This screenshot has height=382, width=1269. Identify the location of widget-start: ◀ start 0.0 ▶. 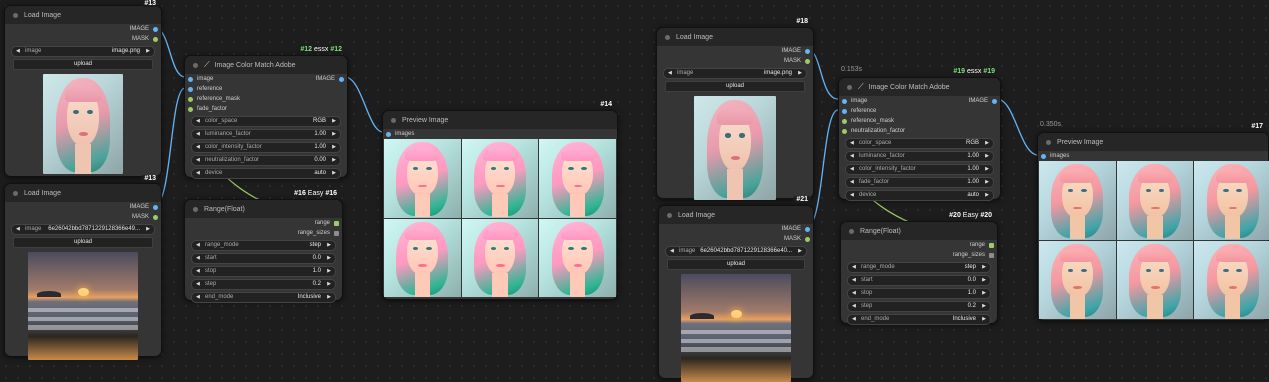
(263, 258).